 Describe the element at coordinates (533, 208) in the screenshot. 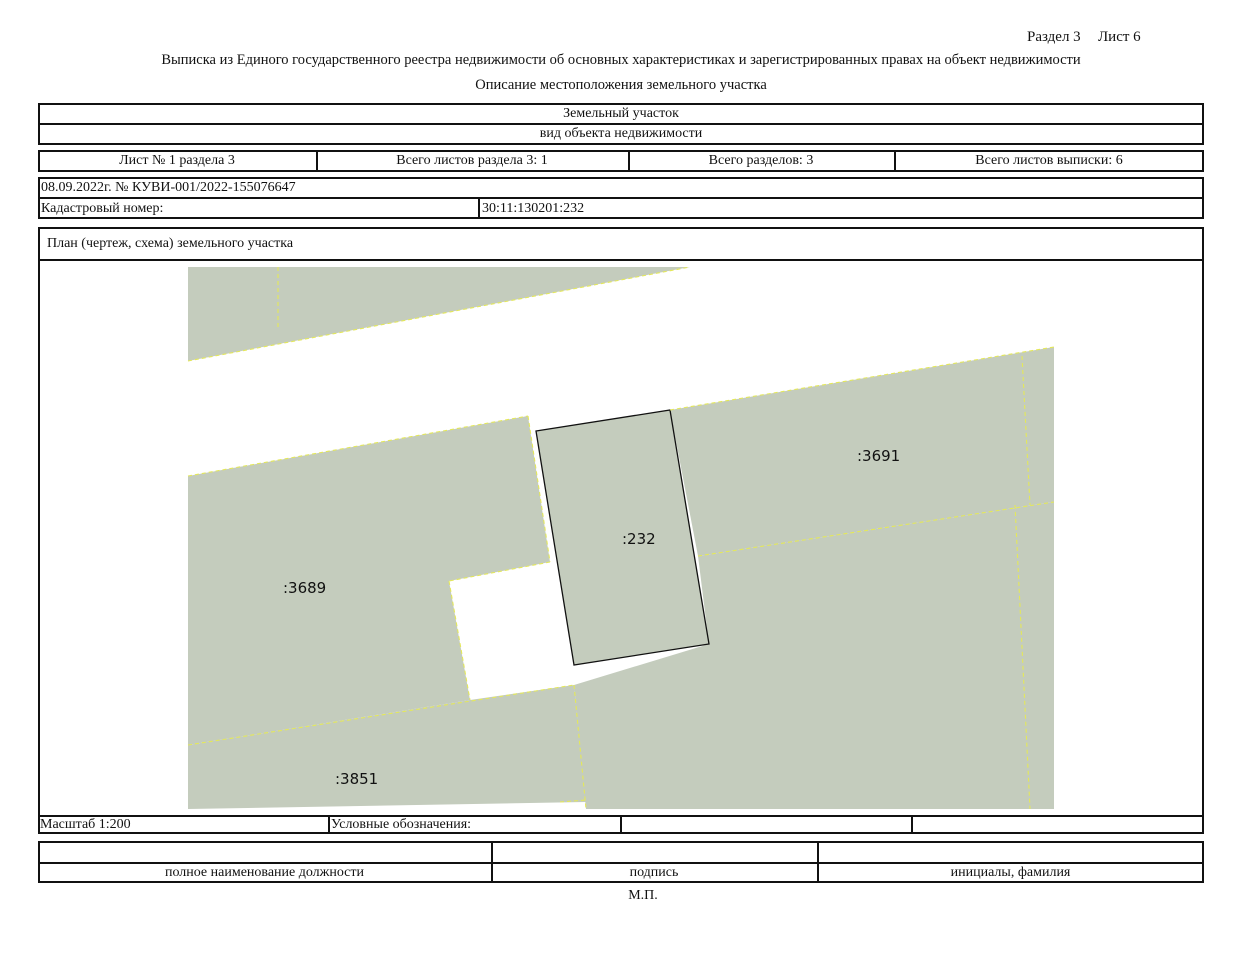

I see `cadastral-value: 30:11:130201:232` at that location.